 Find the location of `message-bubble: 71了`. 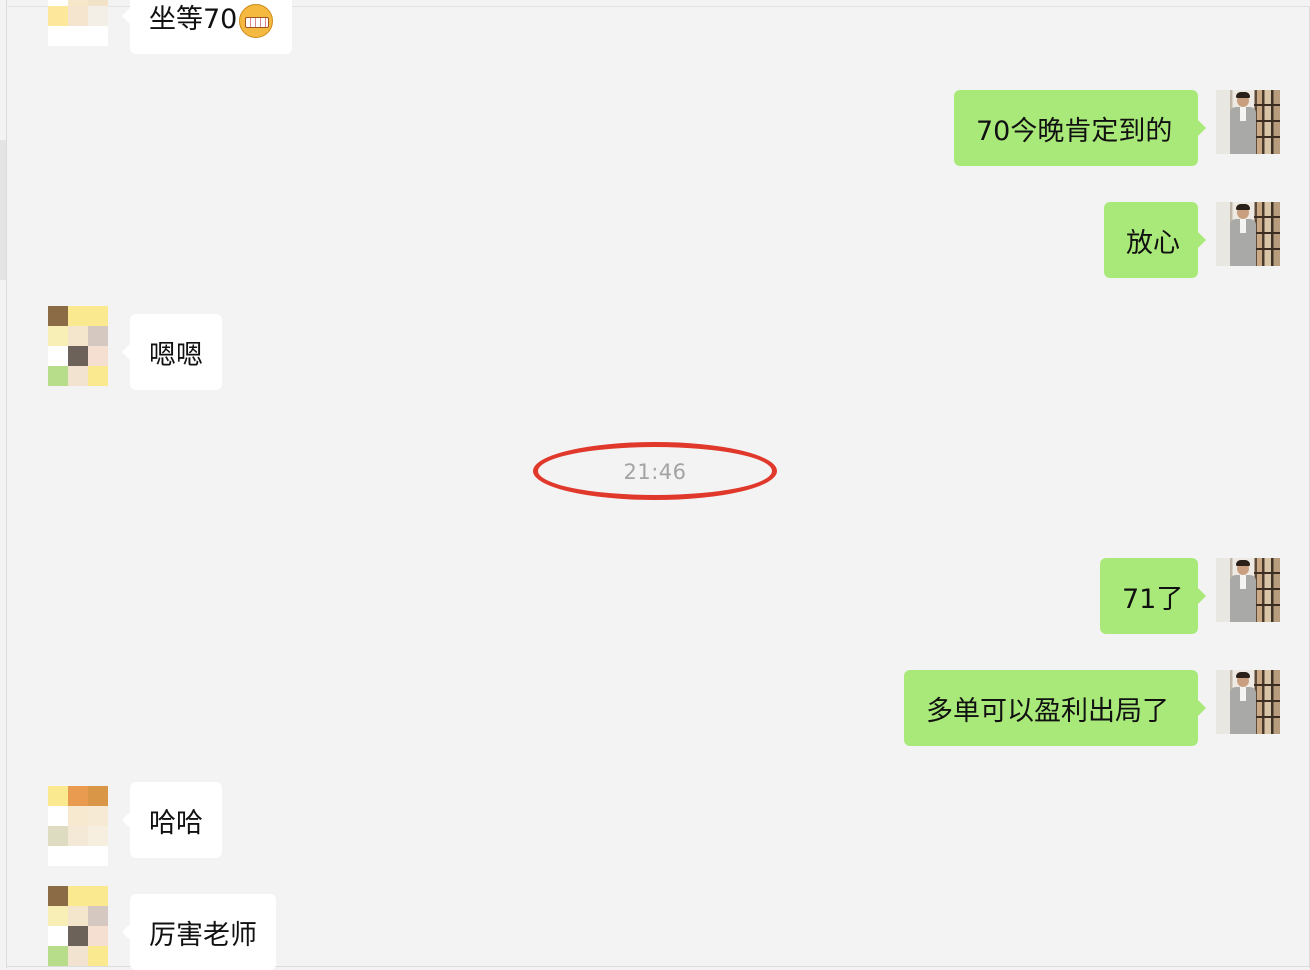

message-bubble: 71了 is located at coordinates (1153, 596).